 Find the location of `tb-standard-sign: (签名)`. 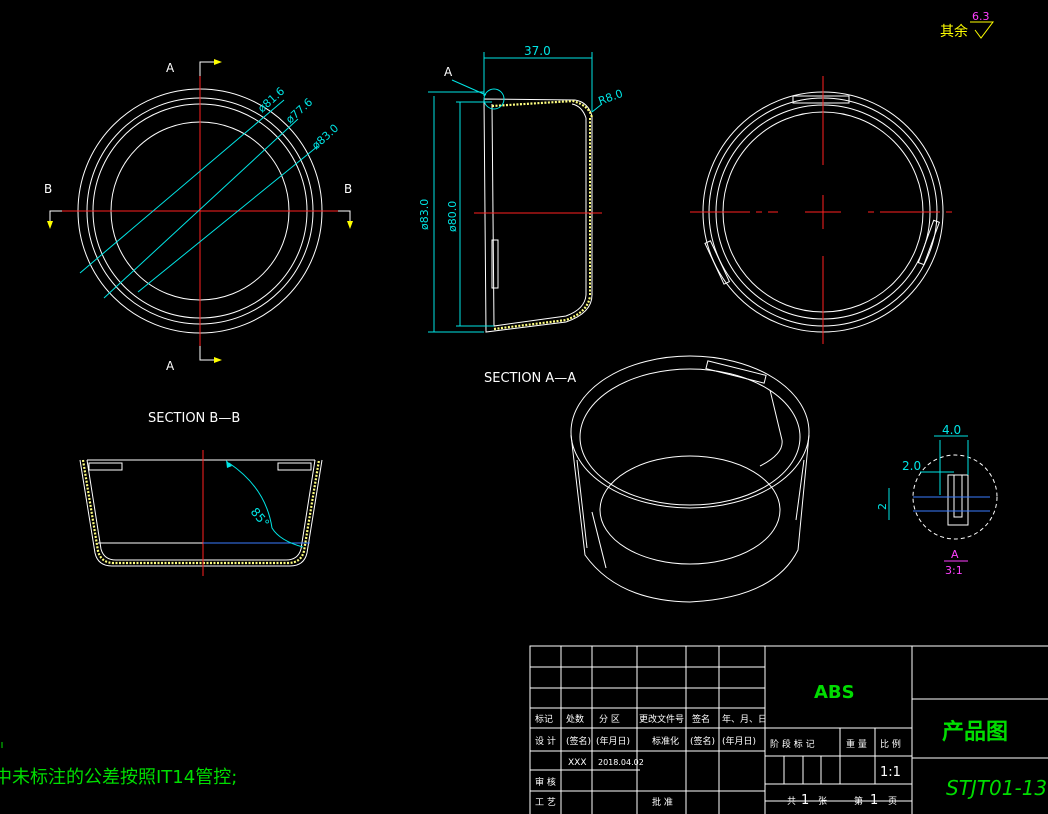

tb-standard-sign: (签名) is located at coordinates (702, 741).